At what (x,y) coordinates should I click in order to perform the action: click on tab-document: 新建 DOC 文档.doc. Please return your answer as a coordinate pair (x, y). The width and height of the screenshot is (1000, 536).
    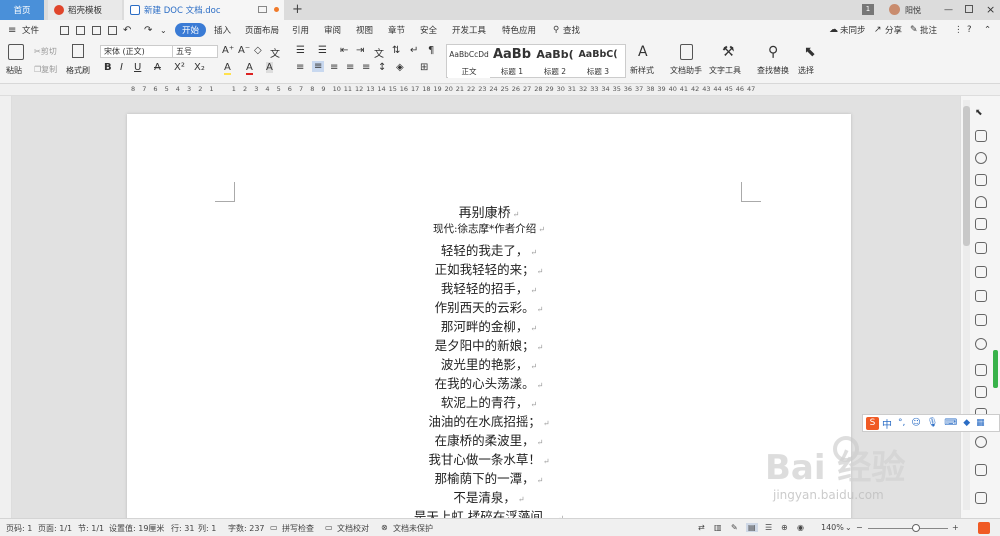
    Looking at the image, I should click on (204, 10).